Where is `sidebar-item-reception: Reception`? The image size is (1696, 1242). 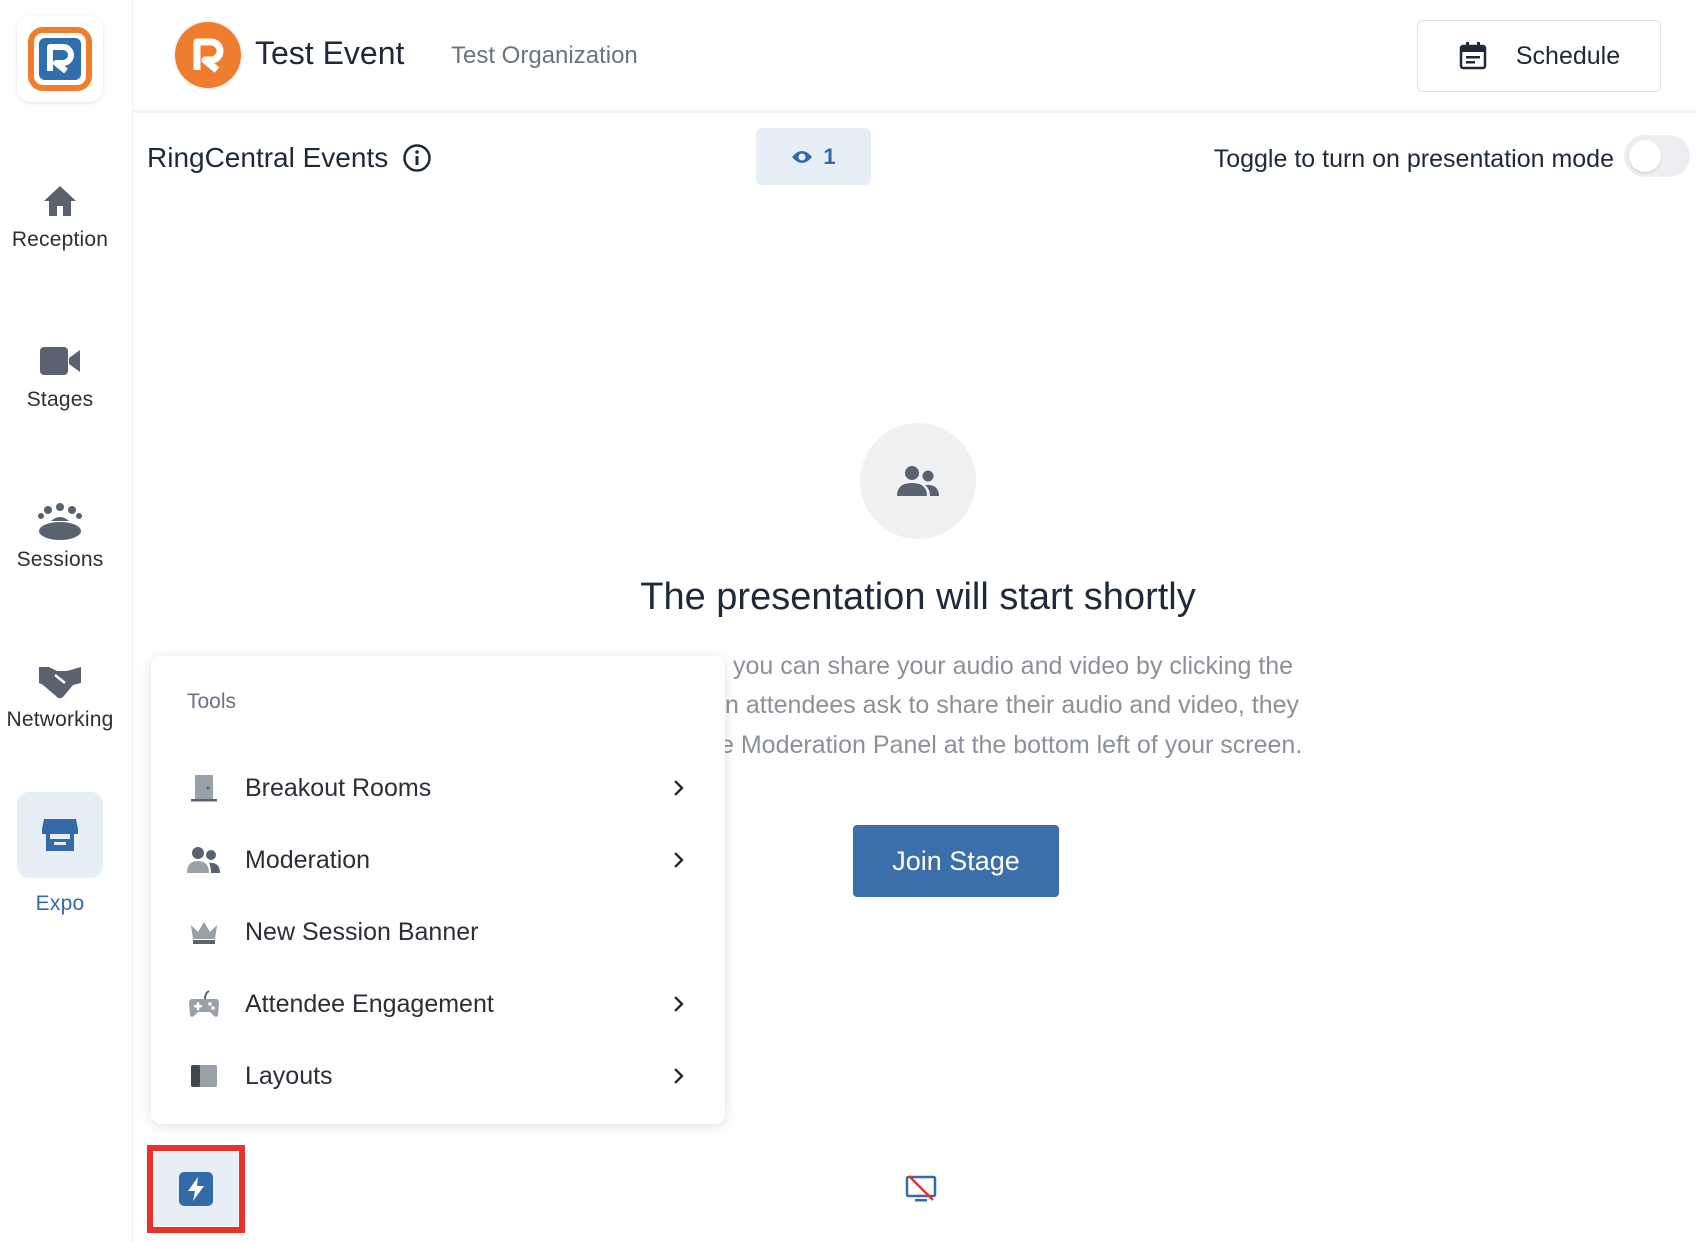
sidebar-item-reception: Reception is located at coordinates (60, 223).